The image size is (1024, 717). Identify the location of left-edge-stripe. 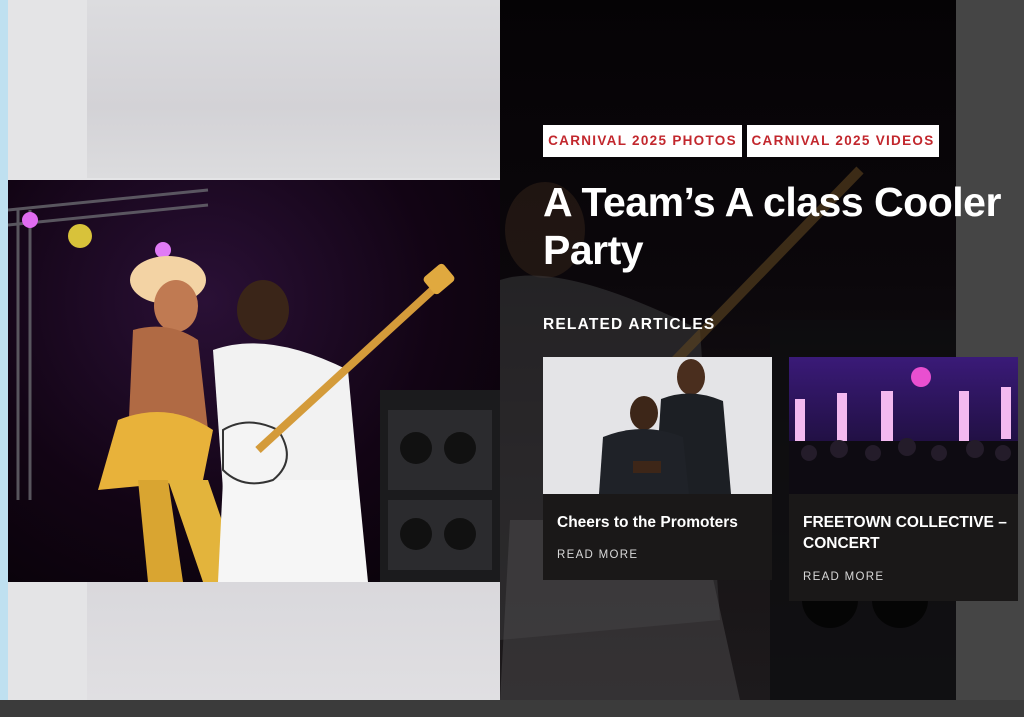
(4, 358).